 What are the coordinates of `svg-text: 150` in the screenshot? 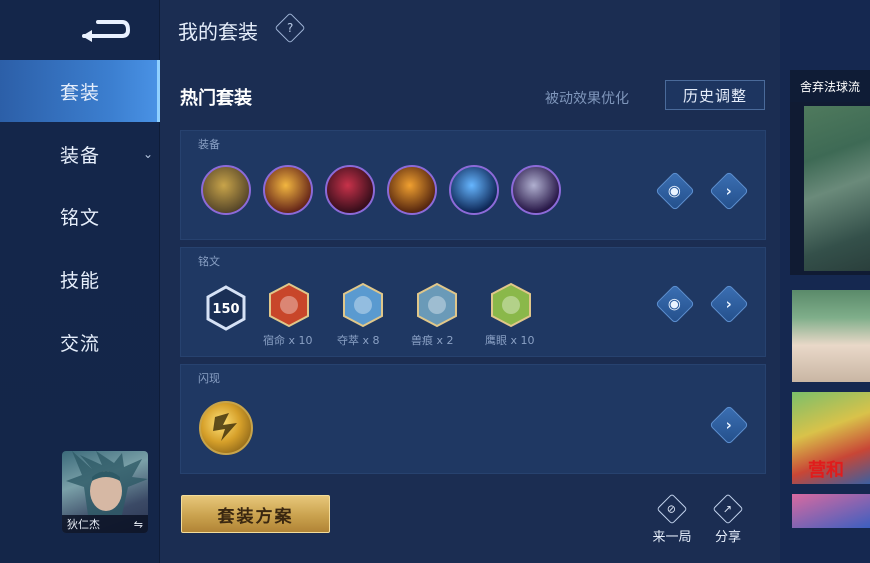 It's located at (225, 309).